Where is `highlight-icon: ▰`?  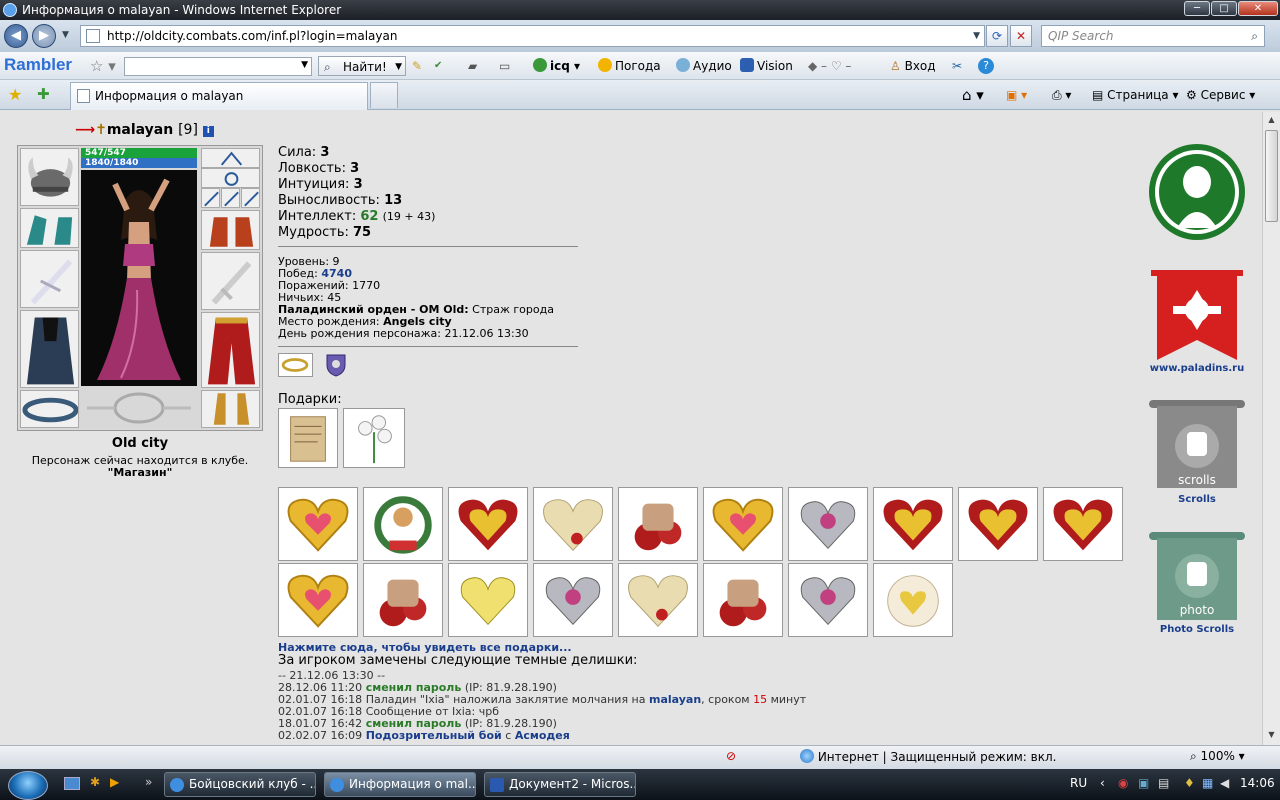
highlight-icon: ▰ is located at coordinates (472, 66).